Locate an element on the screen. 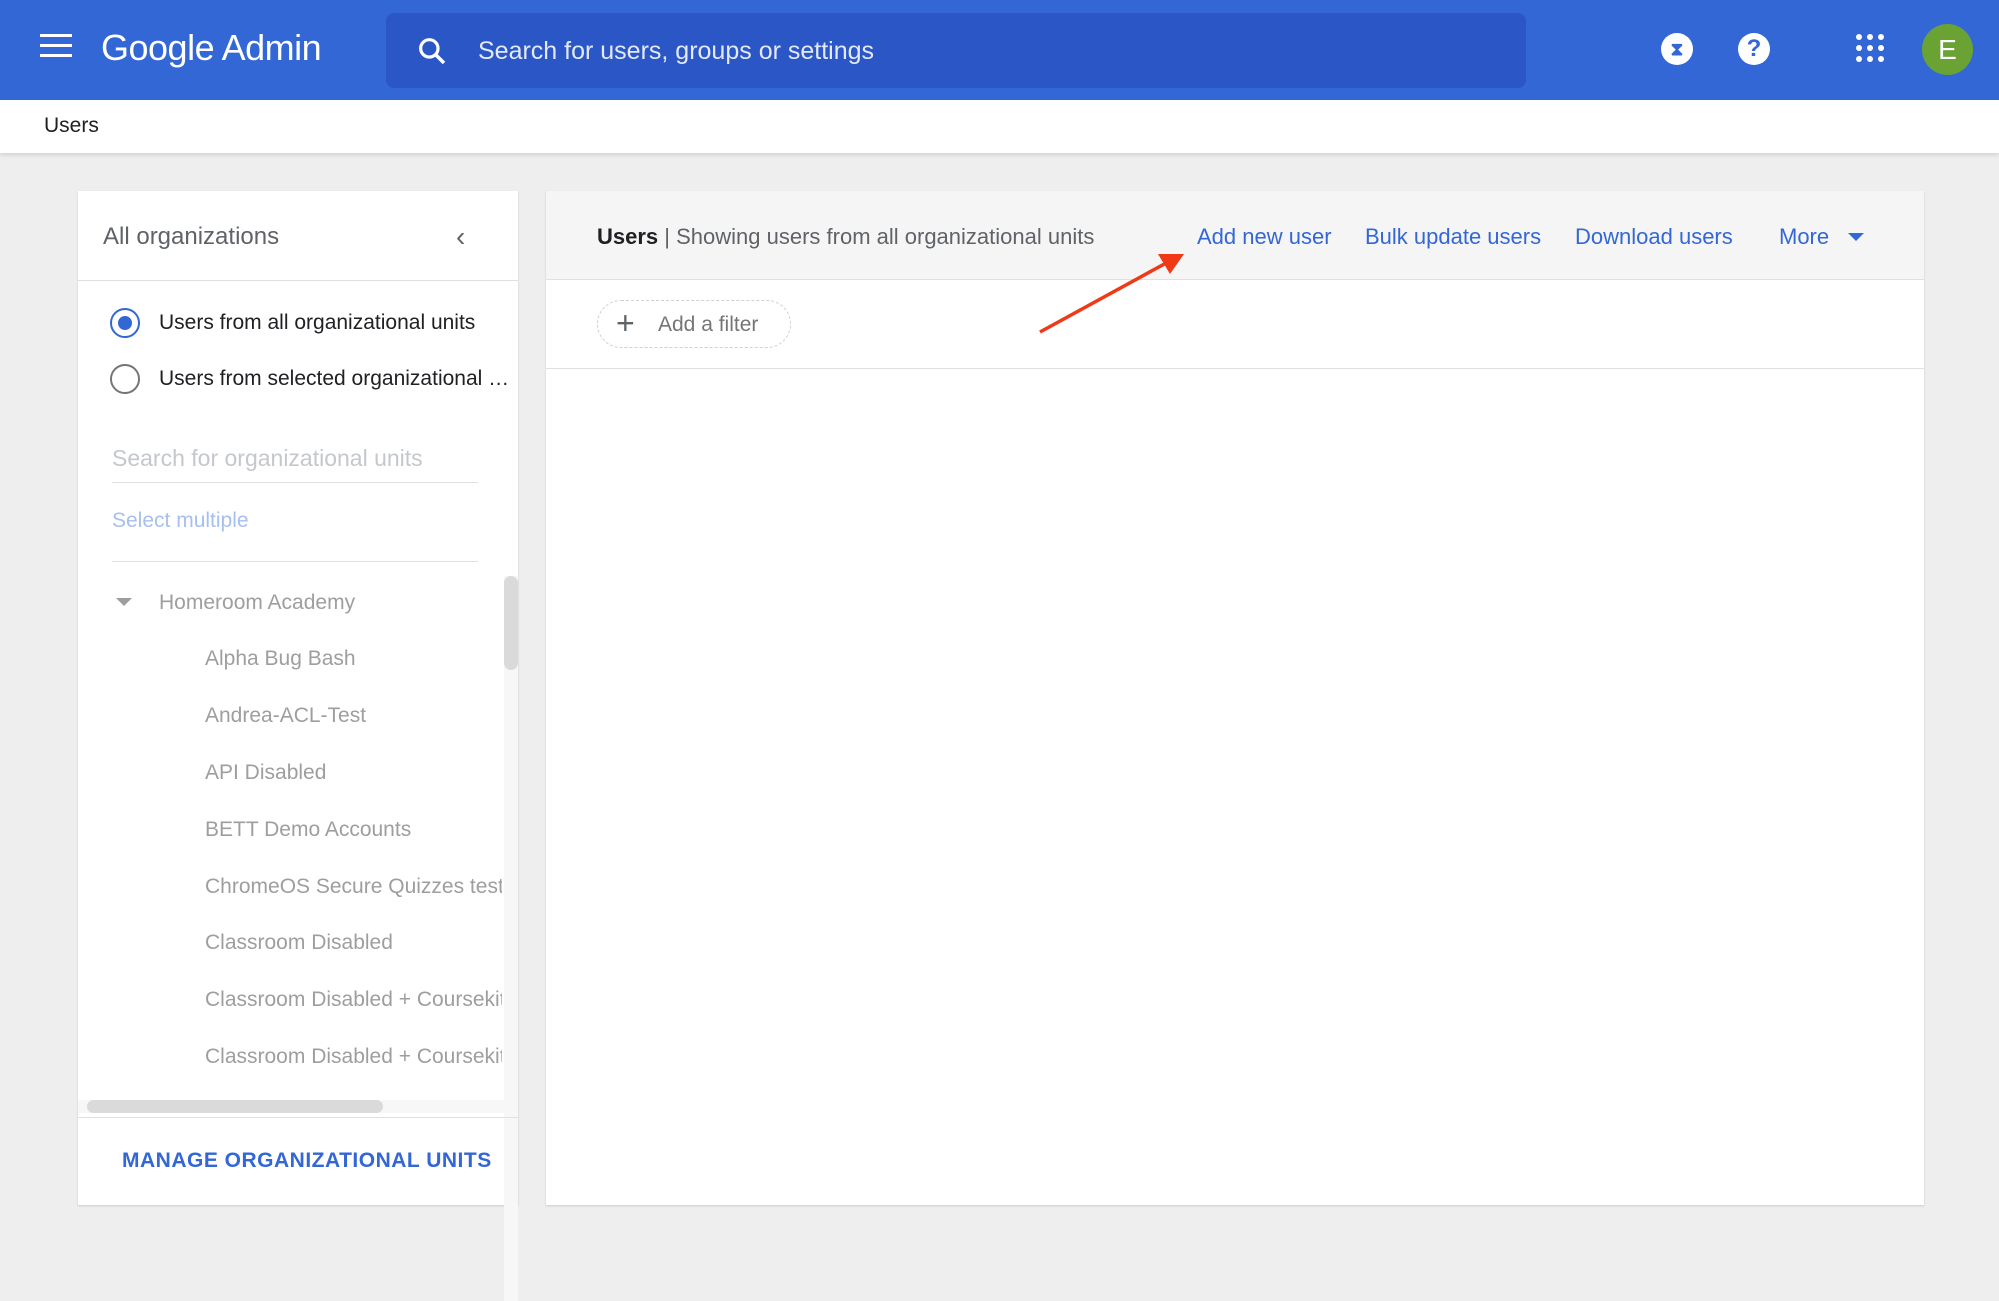 This screenshot has width=1999, height=1301. add-filter-button: + Add a filter is located at coordinates (694, 324).